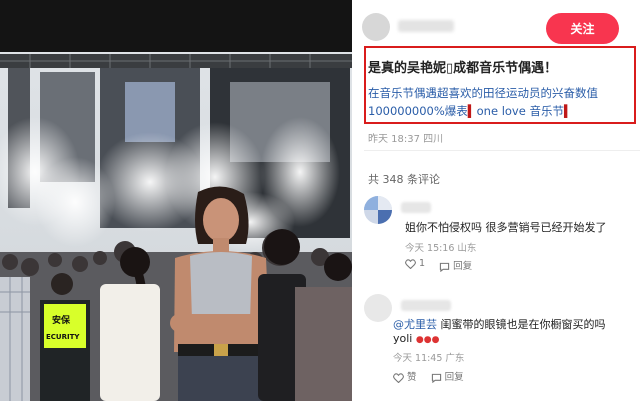 The image size is (640, 401). Describe the element at coordinates (422, 263) in the screenshot. I see `like-count: 1` at that location.